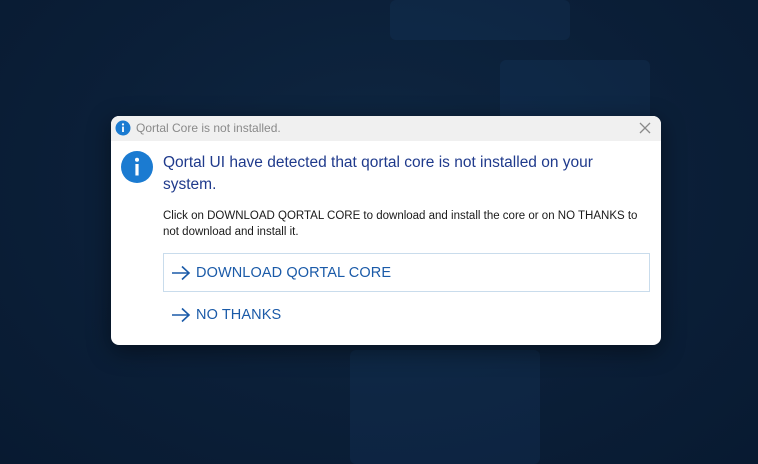 The width and height of the screenshot is (758, 464). I want to click on dialog-title: Qortal Core is not installed., so click(208, 128).